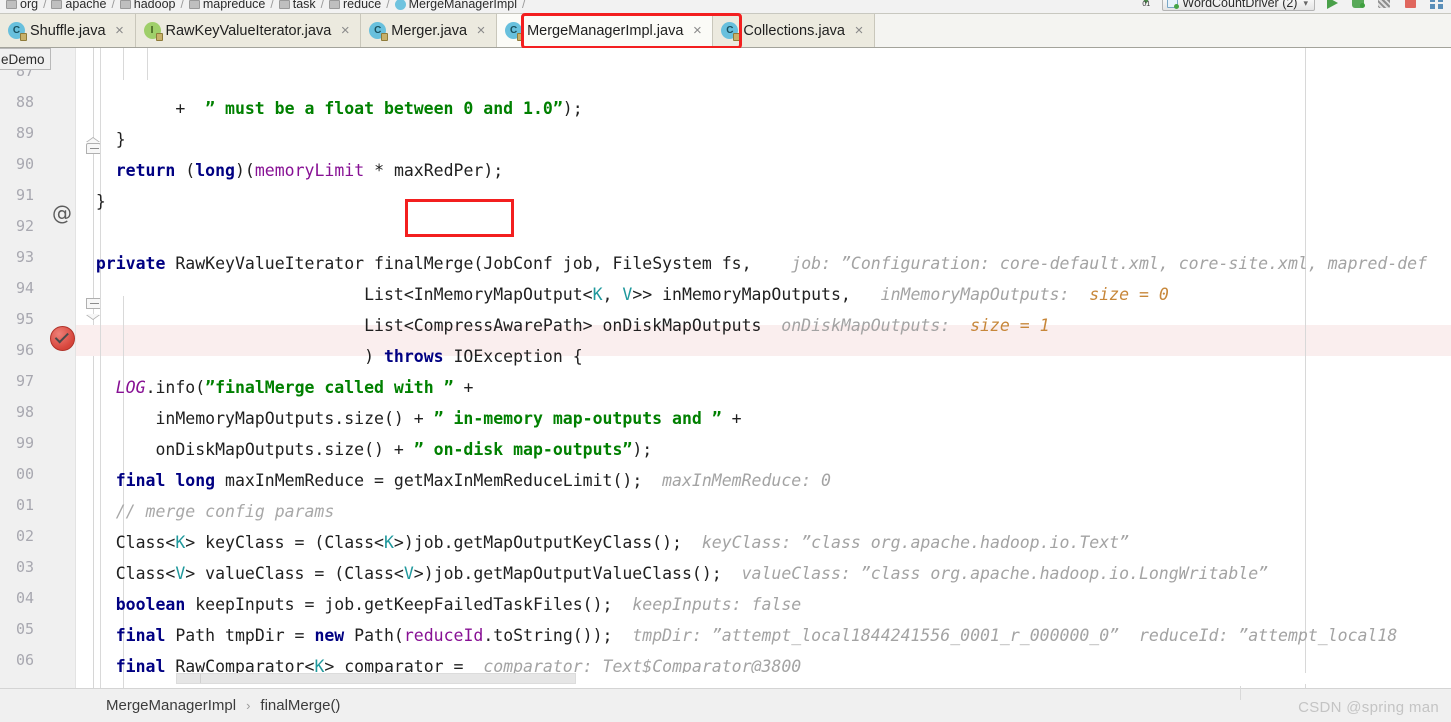  Describe the element at coordinates (379, 31) in the screenshot. I see `class-icon: C` at that location.